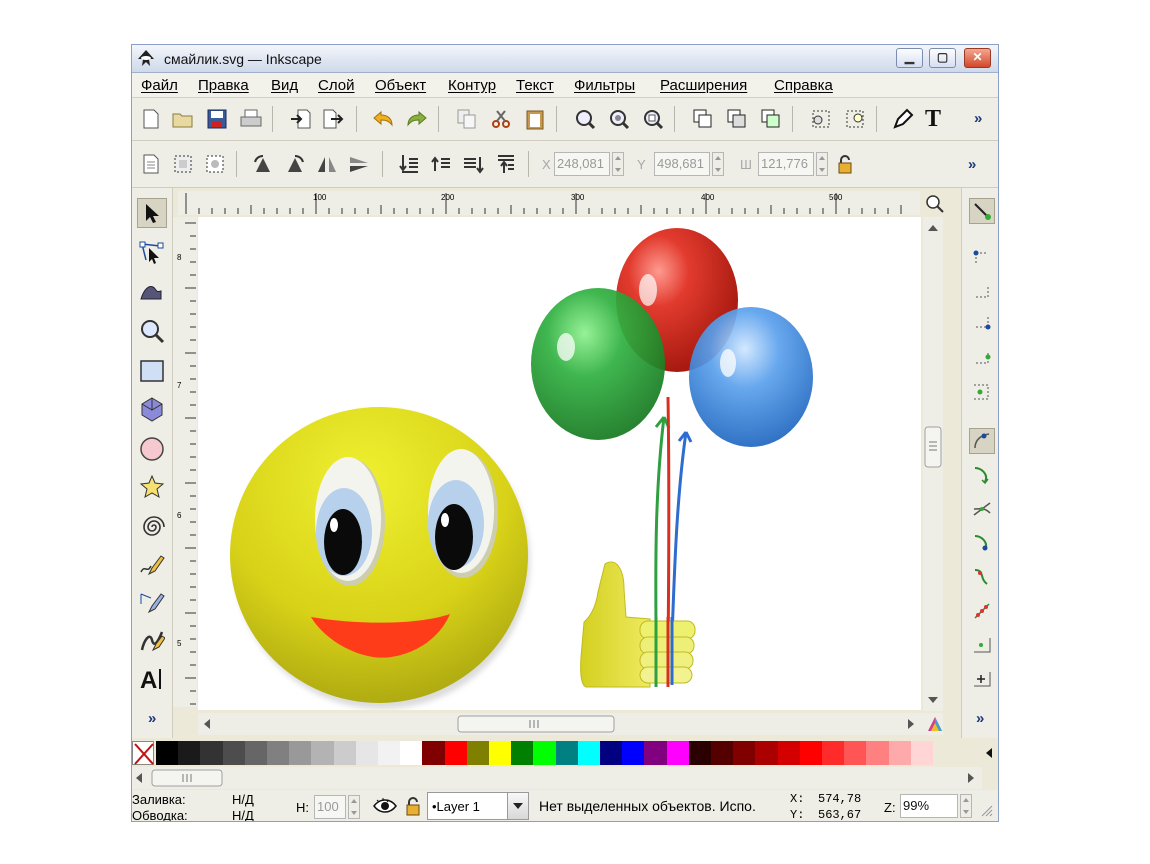  I want to click on undo-icon, so click(383, 119).